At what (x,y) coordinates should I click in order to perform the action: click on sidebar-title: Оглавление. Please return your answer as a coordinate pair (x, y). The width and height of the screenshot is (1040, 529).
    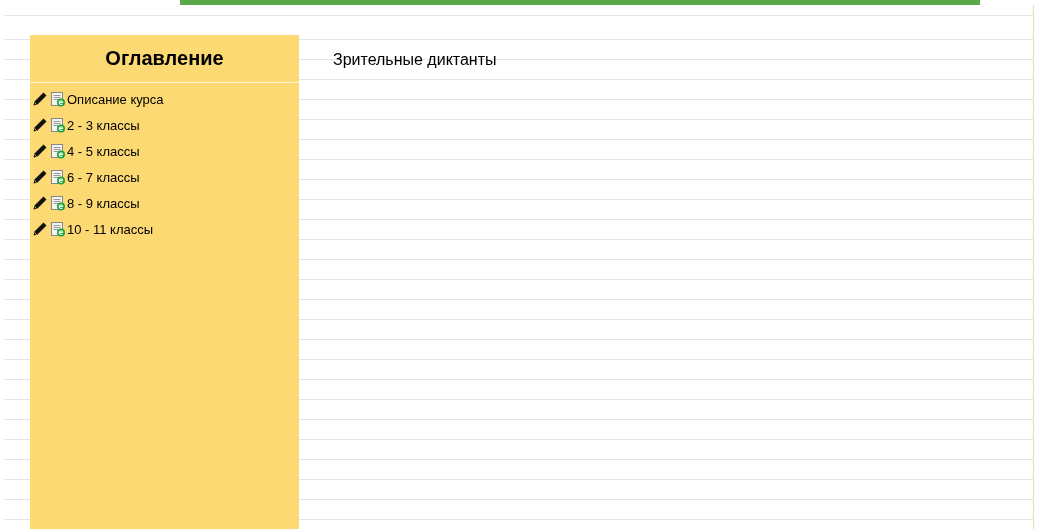
    Looking at the image, I should click on (164, 58).